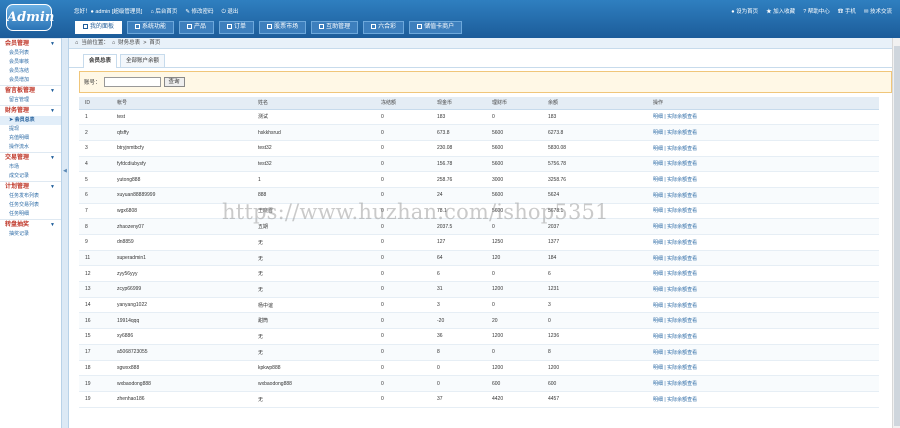  Describe the element at coordinates (30, 110) in the screenshot. I see `sidebar-section-finance: 财务管理 ▼` at that location.